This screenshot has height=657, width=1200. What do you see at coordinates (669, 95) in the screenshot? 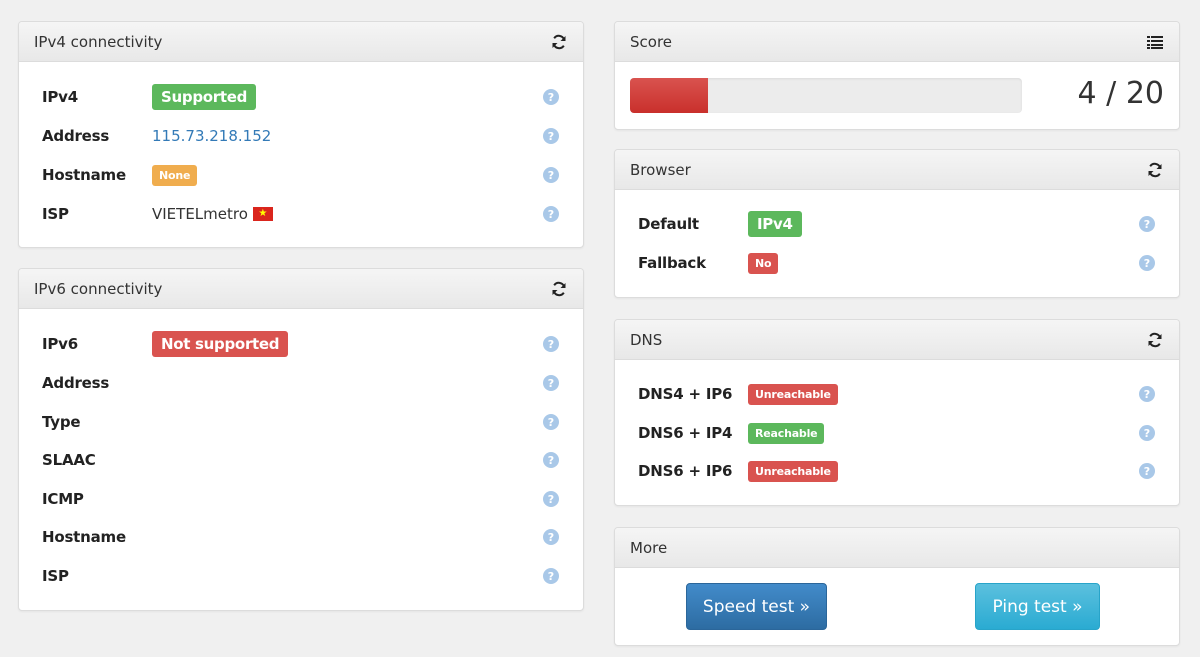
I see `score-progress-bar` at bounding box center [669, 95].